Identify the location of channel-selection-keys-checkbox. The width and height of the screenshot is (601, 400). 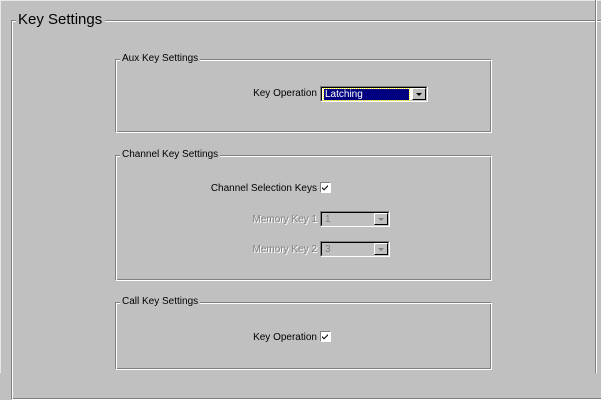
(325, 187).